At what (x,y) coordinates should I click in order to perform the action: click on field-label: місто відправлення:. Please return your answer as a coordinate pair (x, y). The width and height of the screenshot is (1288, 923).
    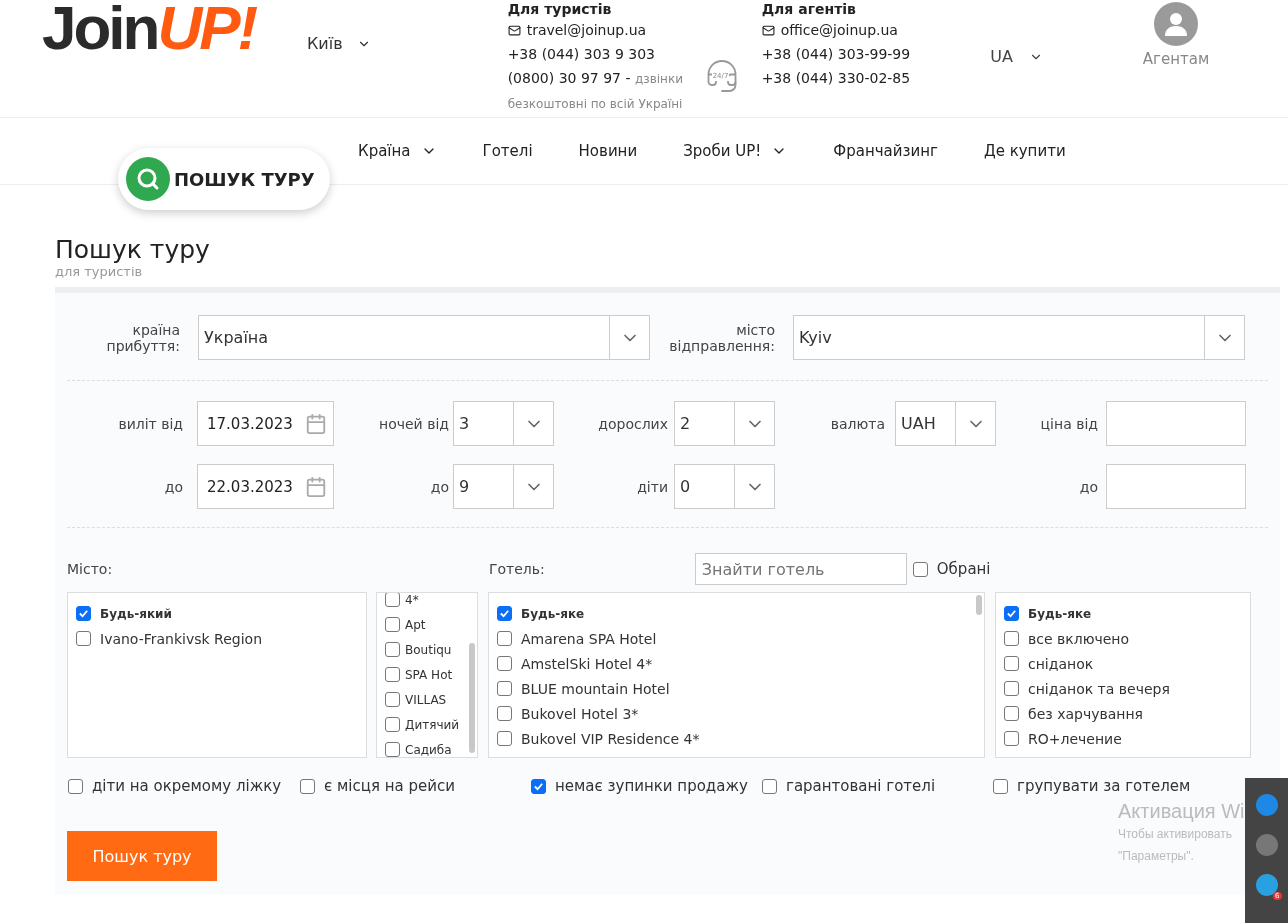
    Looking at the image, I should click on (721, 337).